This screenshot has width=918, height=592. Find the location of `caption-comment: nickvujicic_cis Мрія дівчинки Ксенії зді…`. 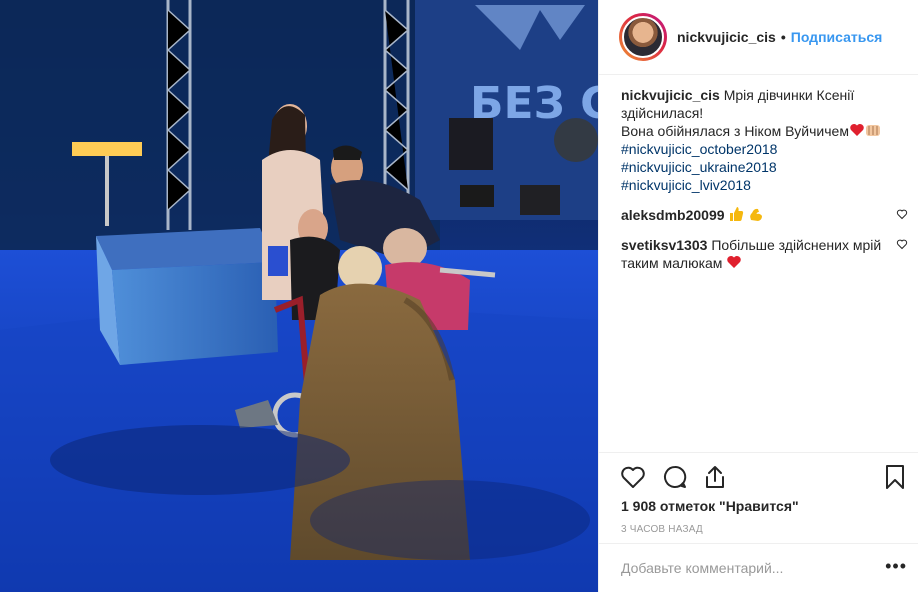

caption-comment: nickvujicic_cis Мрія дівчинки Ксенії зді… is located at coordinates (765, 140).